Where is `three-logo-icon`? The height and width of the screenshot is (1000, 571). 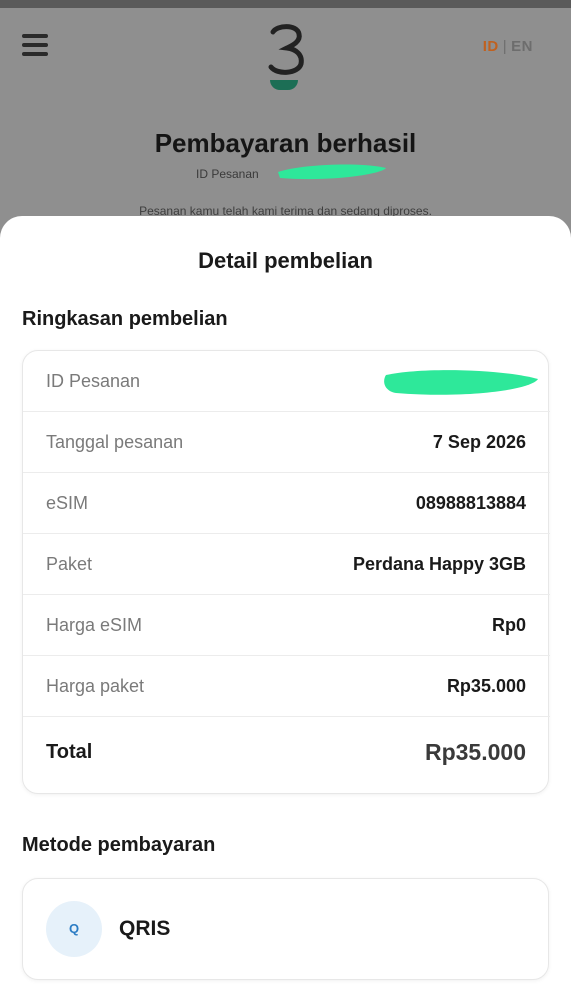
three-logo-icon is located at coordinates (286, 49).